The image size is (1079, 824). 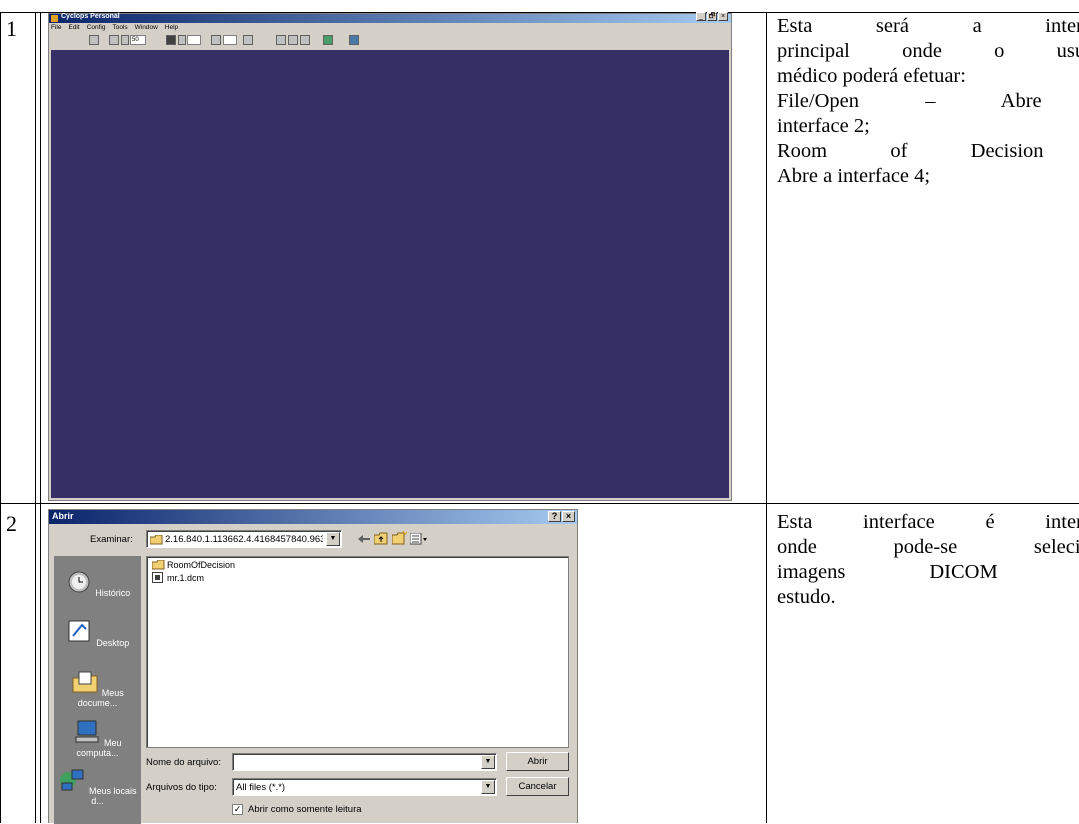 I want to click on readonly-checkbox-label: Abrir como somente leitura, so click(x=305, y=809).